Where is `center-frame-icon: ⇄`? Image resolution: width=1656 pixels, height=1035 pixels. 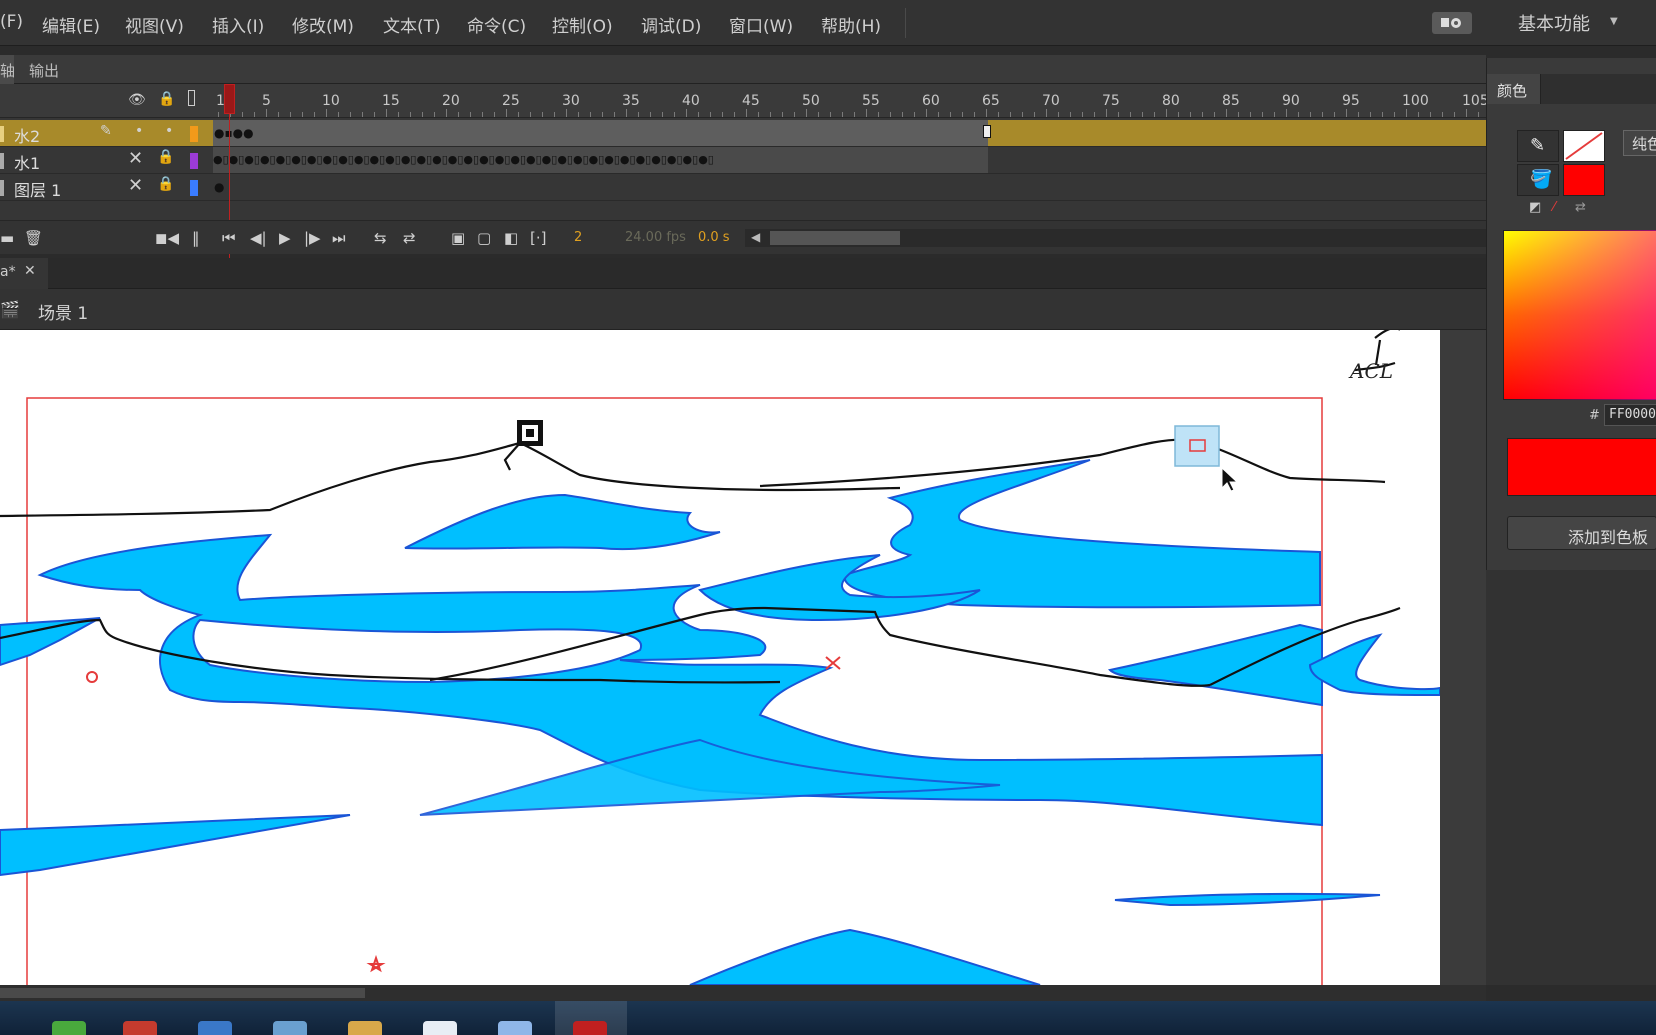
center-frame-icon: ⇄ is located at coordinates (409, 238).